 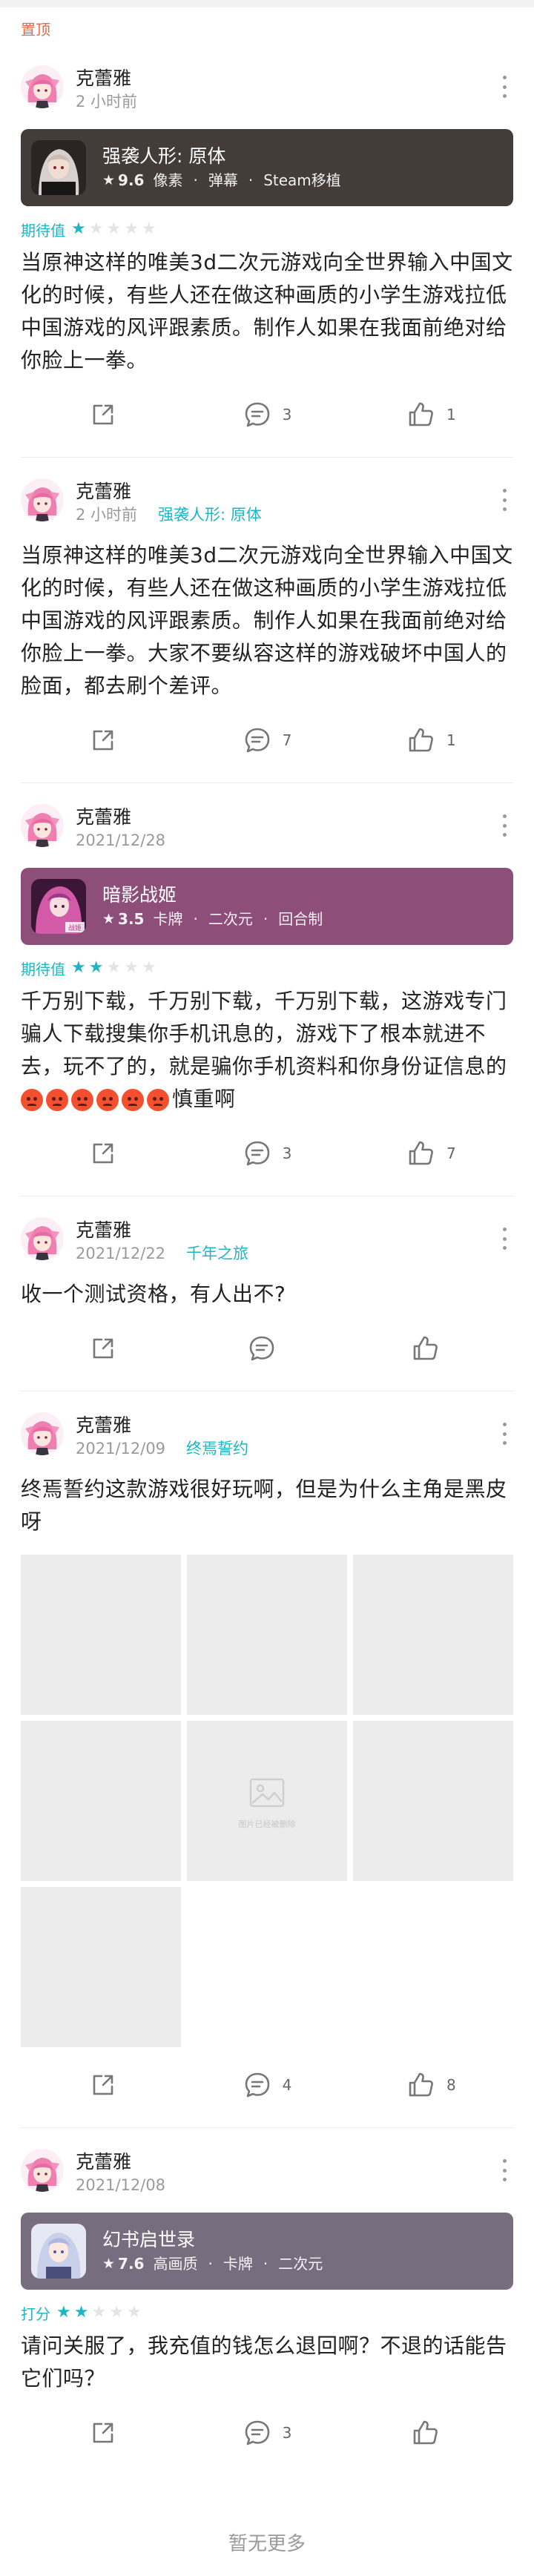 I want to click on image-placeholder: 图片已经被删除, so click(x=267, y=1801).